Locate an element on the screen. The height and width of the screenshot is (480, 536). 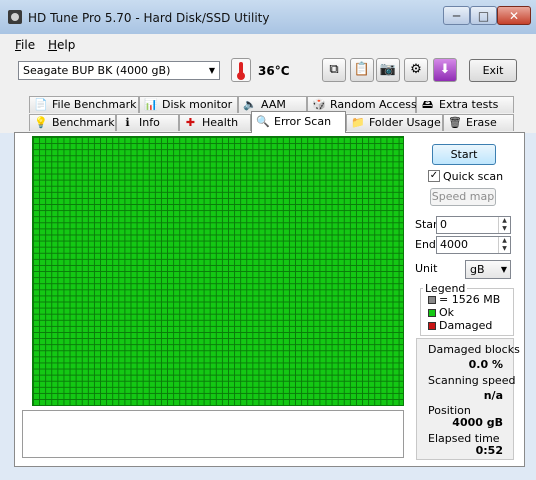
tab-benchmark: 💡 Benchmark is located at coordinates (72, 122).